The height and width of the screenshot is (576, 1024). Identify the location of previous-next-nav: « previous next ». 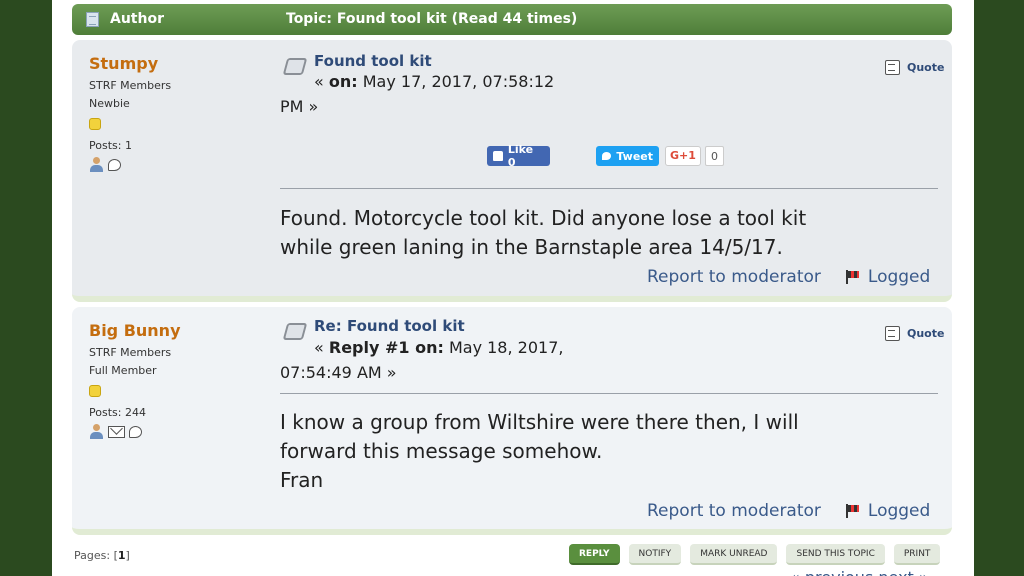
(859, 572).